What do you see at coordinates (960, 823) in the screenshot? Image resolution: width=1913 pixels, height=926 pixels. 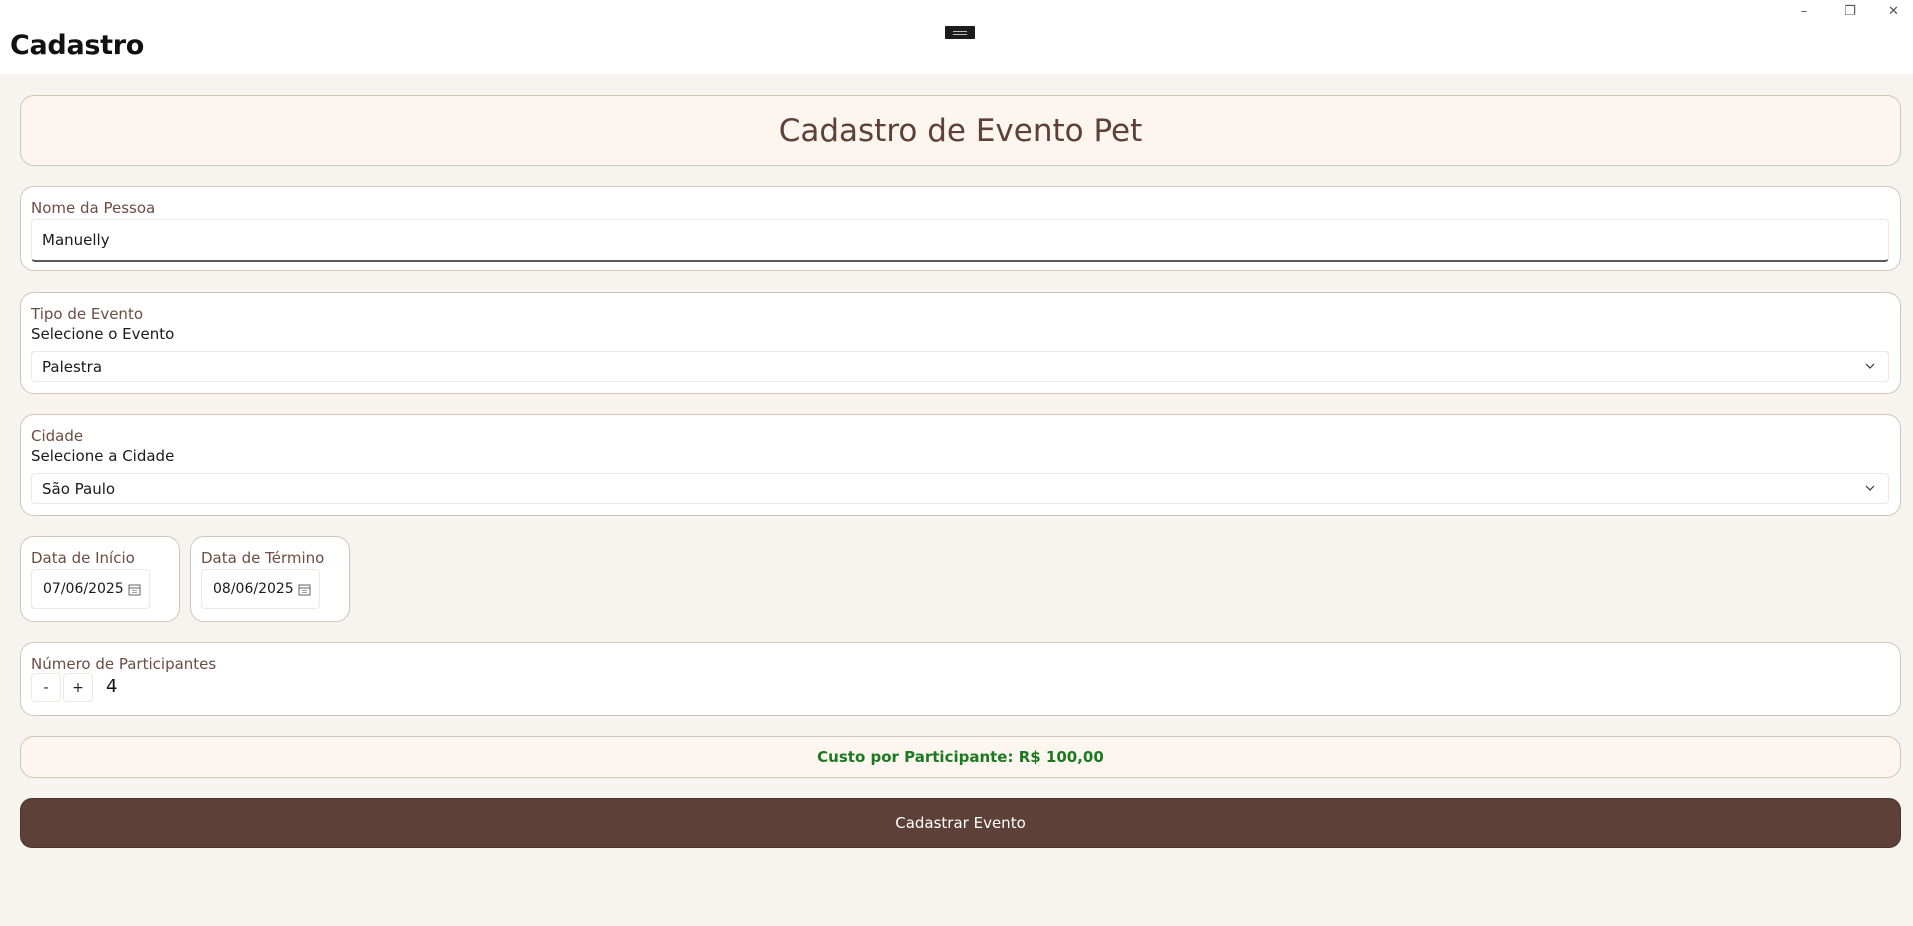 I see `submit-button: Cadastrar Evento` at bounding box center [960, 823].